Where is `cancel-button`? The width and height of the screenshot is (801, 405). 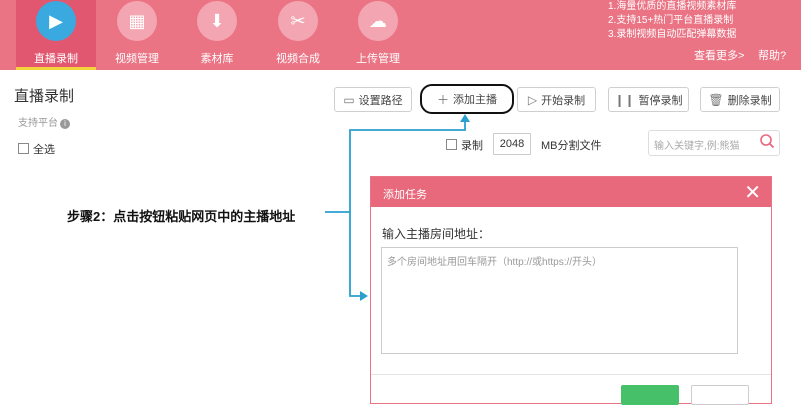 cancel-button is located at coordinates (720, 395).